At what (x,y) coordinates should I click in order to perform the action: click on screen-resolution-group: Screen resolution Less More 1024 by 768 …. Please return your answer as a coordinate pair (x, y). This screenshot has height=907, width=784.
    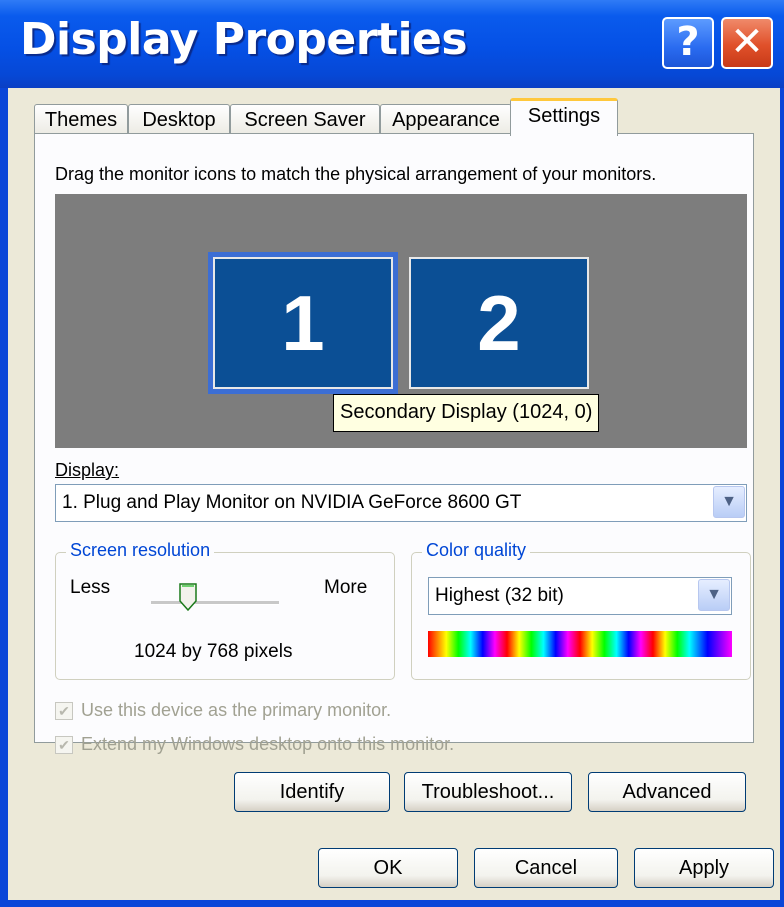
    Looking at the image, I should click on (225, 610).